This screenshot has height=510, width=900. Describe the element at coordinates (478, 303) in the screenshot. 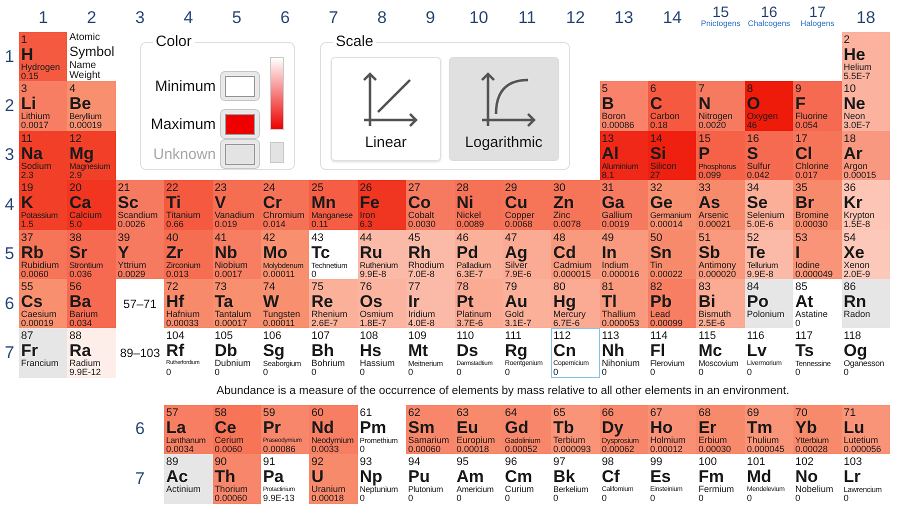

I see `element-tile: 78 Pt Platinum 3.7E-6` at that location.